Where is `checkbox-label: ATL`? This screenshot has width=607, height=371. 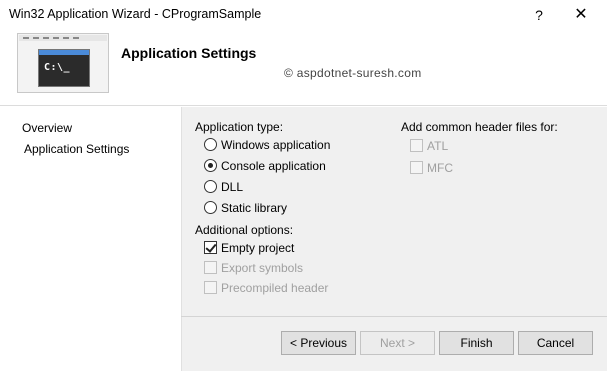 checkbox-label: ATL is located at coordinates (438, 146).